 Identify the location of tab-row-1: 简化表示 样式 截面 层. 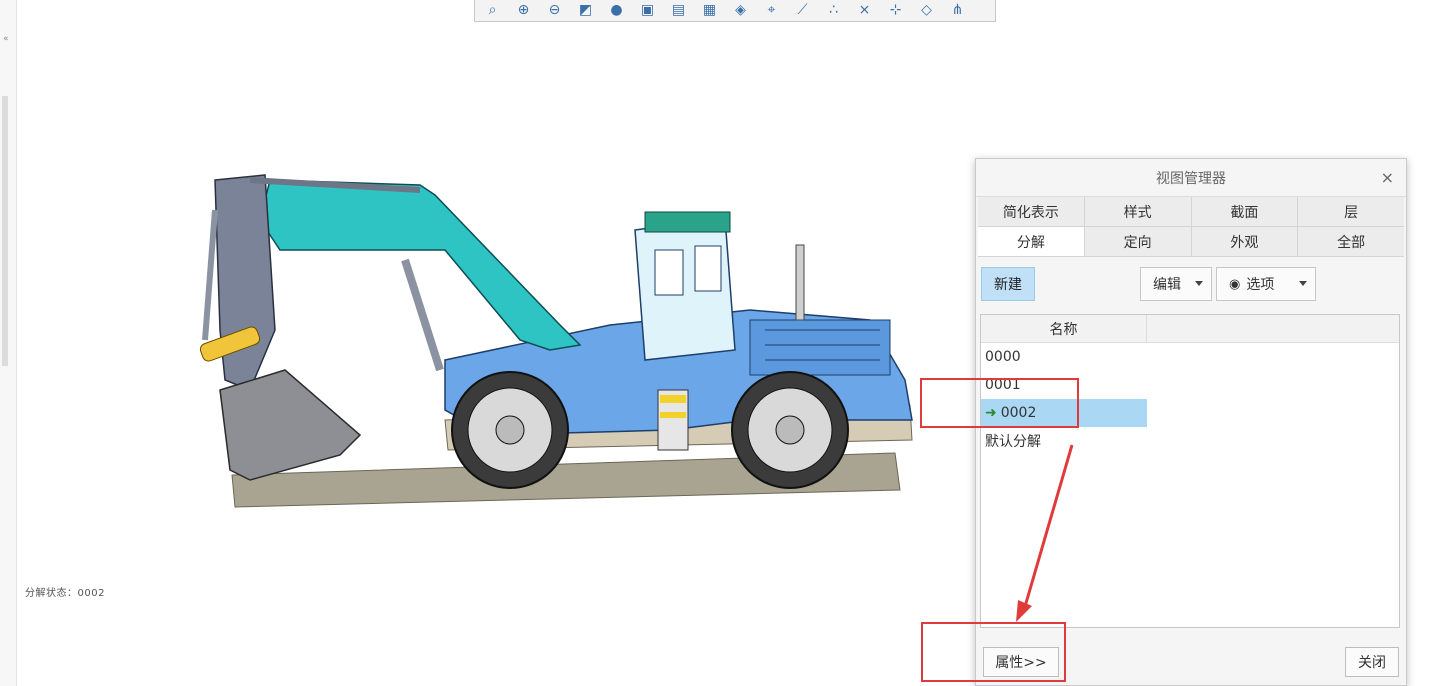
(1191, 212).